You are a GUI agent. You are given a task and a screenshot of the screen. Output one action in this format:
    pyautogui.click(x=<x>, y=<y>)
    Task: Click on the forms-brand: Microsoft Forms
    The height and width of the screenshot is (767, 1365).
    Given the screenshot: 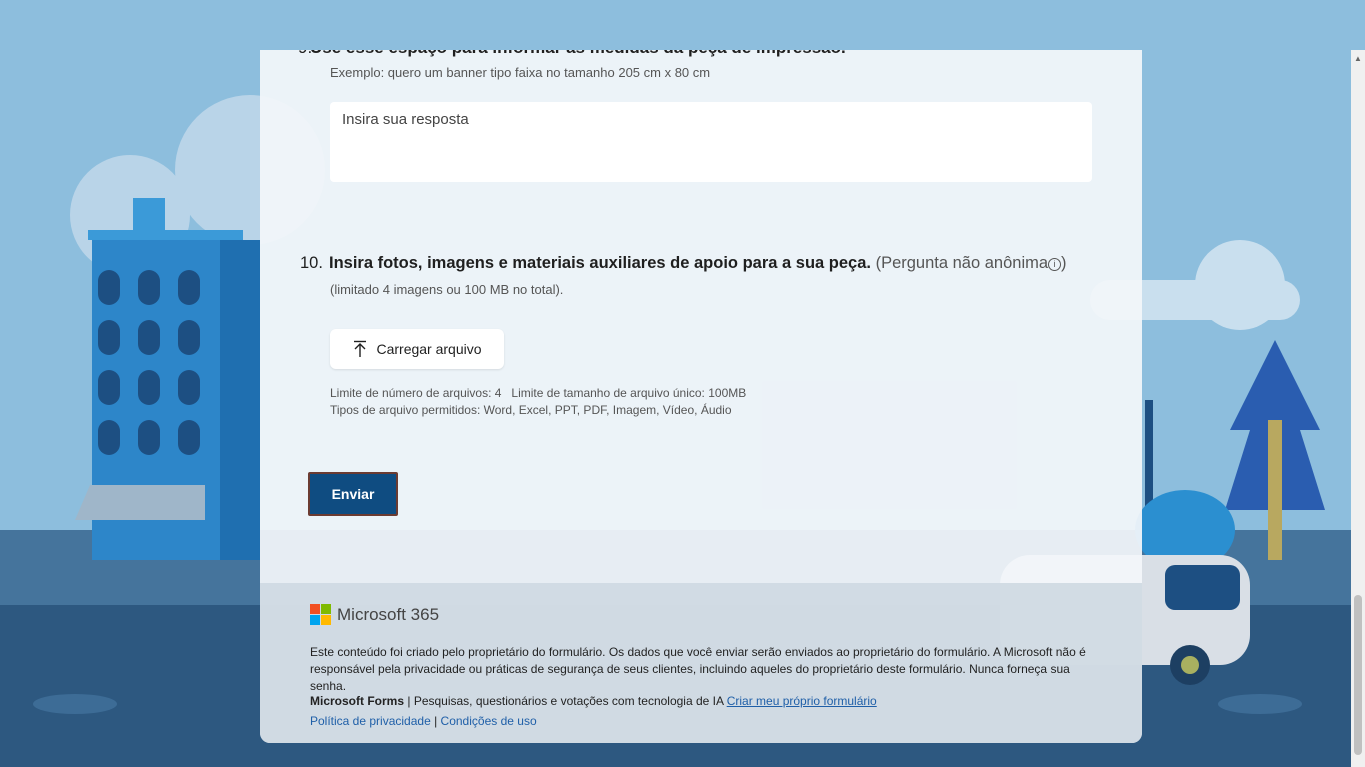 What is the action you would take?
    pyautogui.click(x=357, y=701)
    